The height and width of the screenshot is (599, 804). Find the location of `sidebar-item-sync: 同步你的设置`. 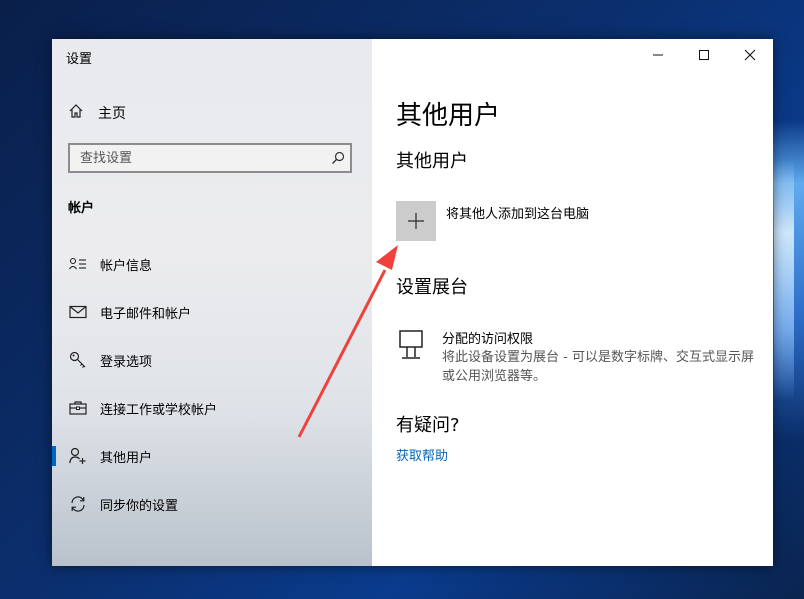

sidebar-item-sync: 同步你的设置 is located at coordinates (212, 504).